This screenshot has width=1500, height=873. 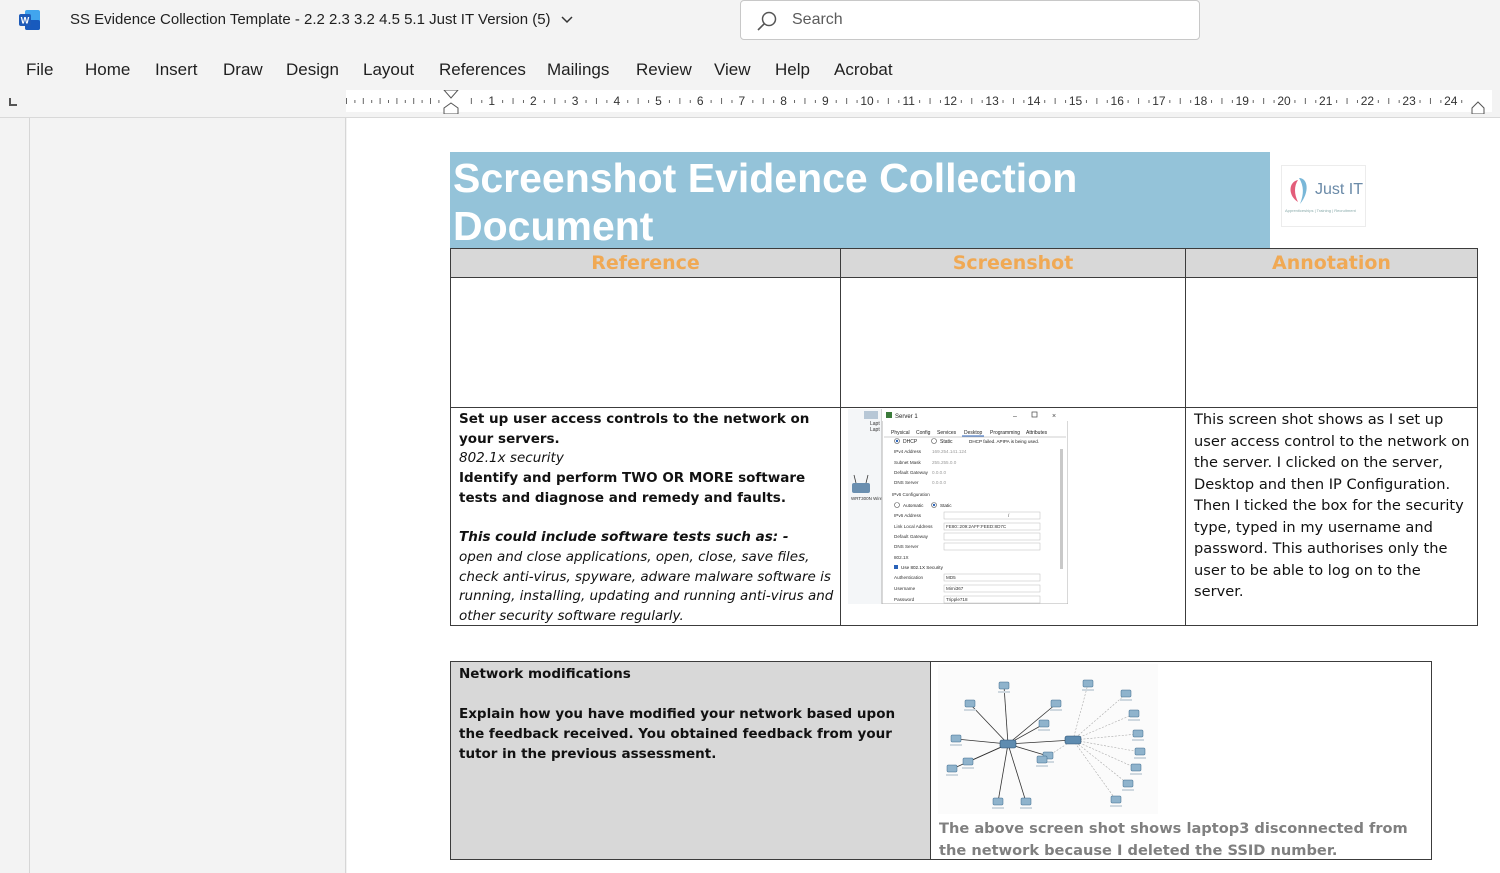 I want to click on table1-header-reference: Reference, so click(x=645, y=263).